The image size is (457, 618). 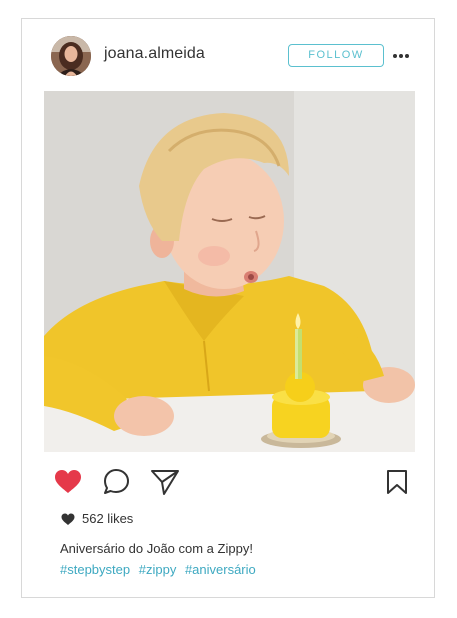 I want to click on bookmark-icon, so click(x=397, y=482).